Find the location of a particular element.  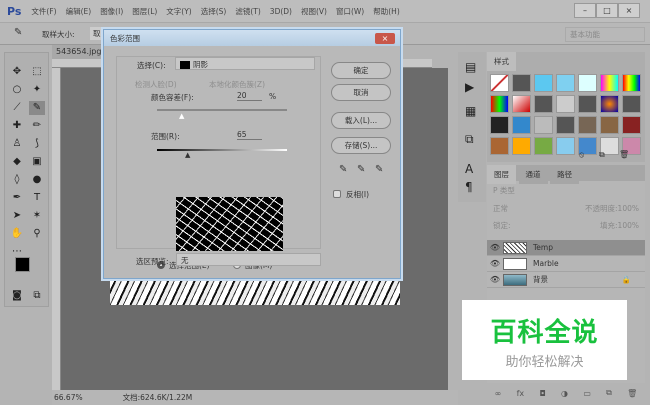

blend-mode-select: 正常 is located at coordinates (500, 208).